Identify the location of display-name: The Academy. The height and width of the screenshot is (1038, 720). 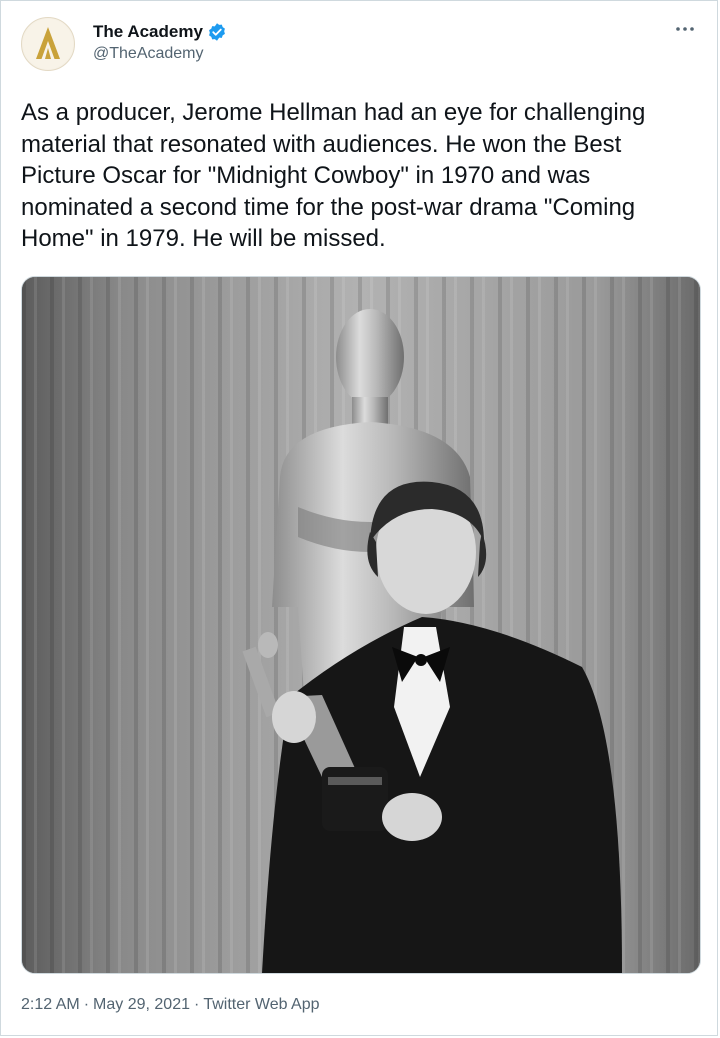
(148, 32).